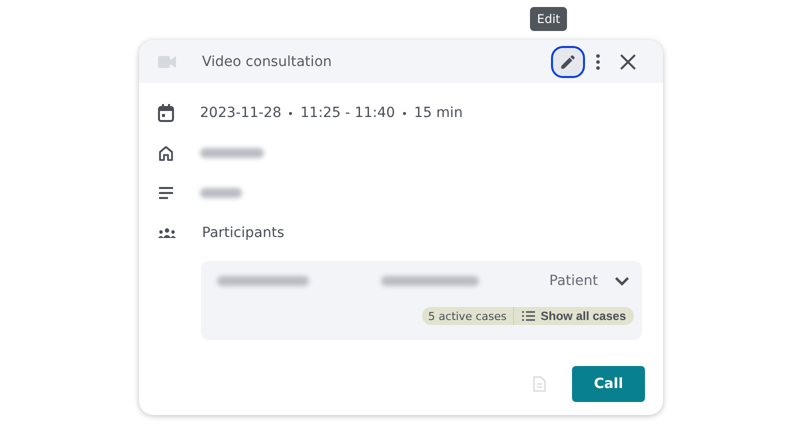 This screenshot has width=800, height=437. I want to click on pencil-icon, so click(568, 61).